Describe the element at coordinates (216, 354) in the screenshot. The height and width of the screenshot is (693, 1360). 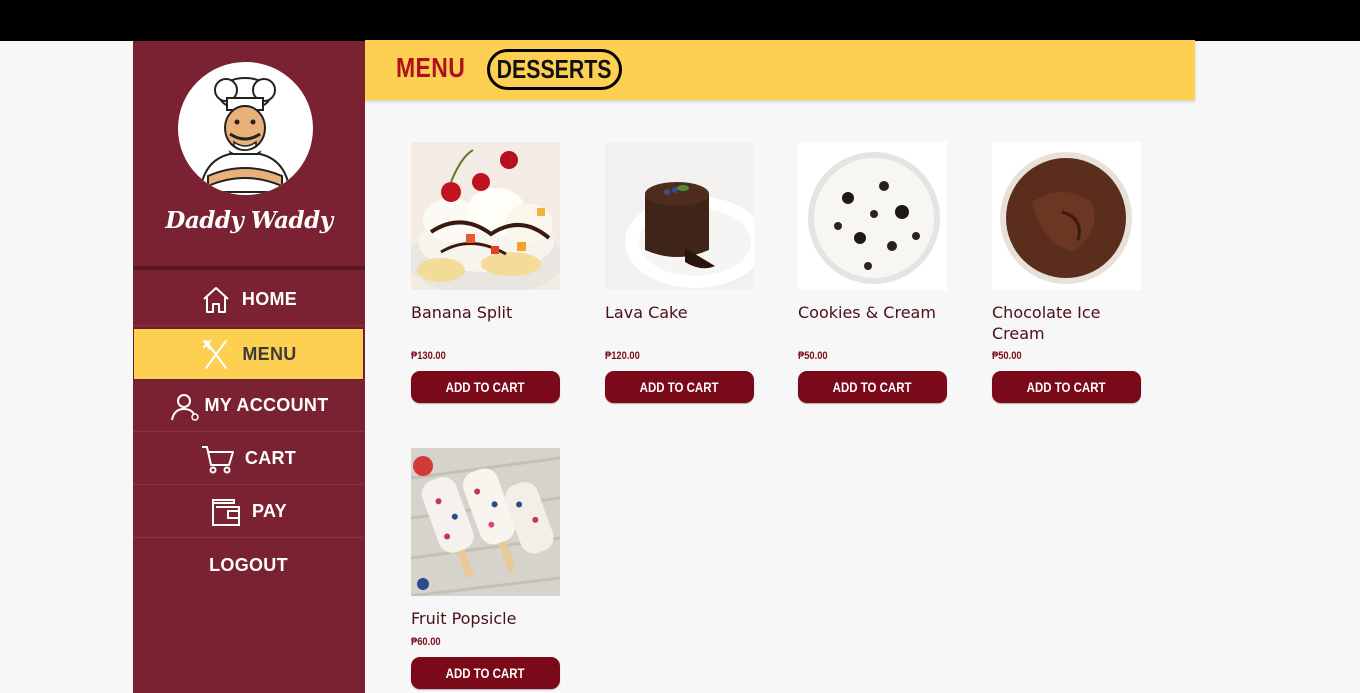
I see `utensils-icon` at that location.